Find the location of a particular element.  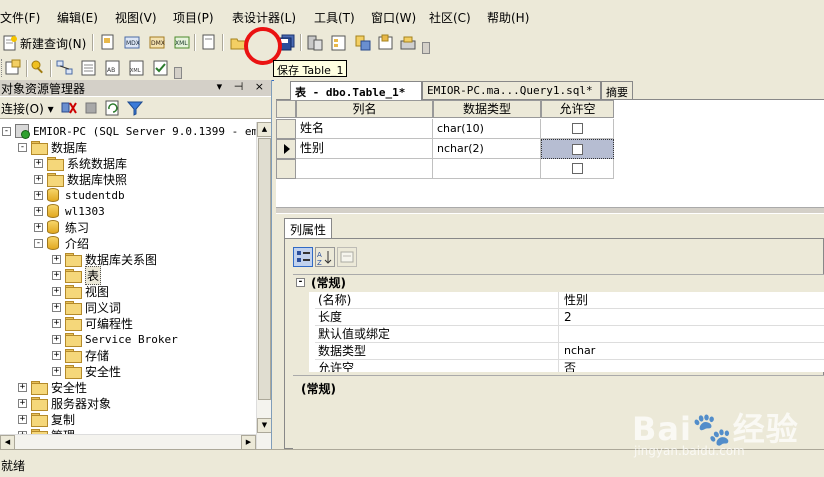

tree-node-databases: - 数据库 is located at coordinates (52, 147).